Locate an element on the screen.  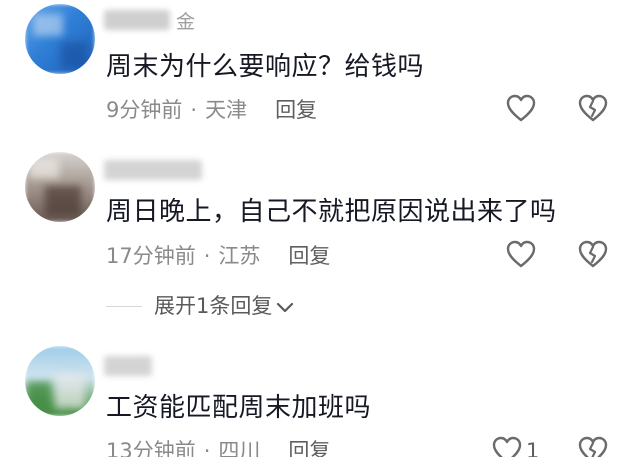
username-visible: 金 is located at coordinates (186, 22).